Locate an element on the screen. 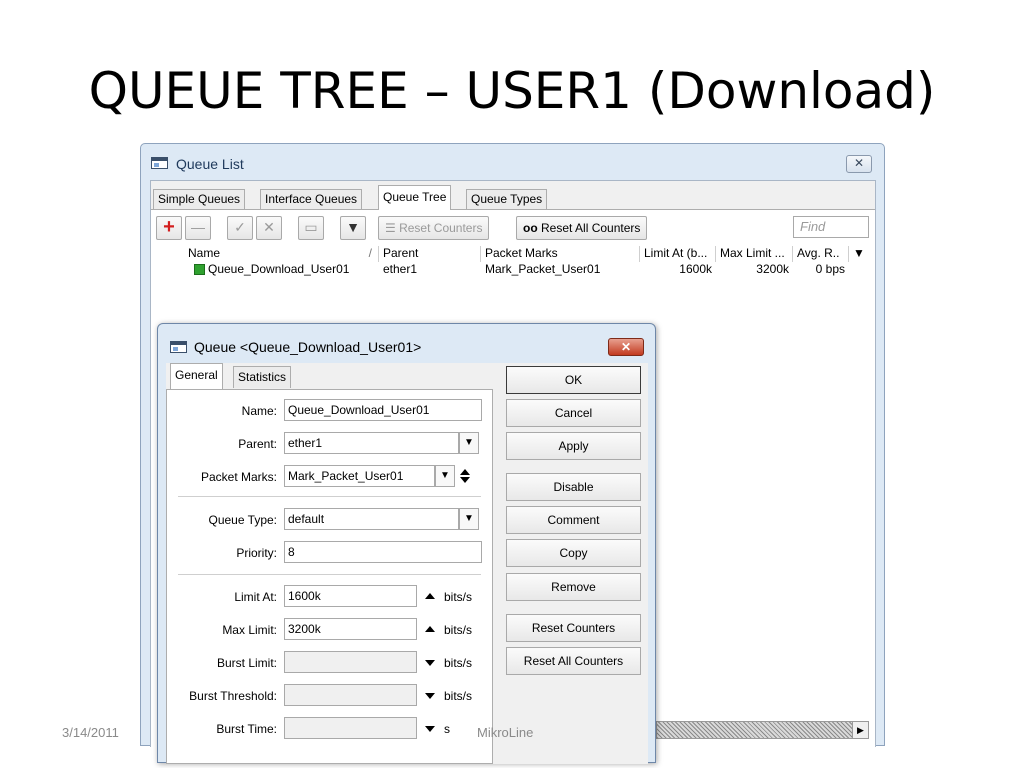  burst-threshold-expand-icon is located at coordinates (430, 696).